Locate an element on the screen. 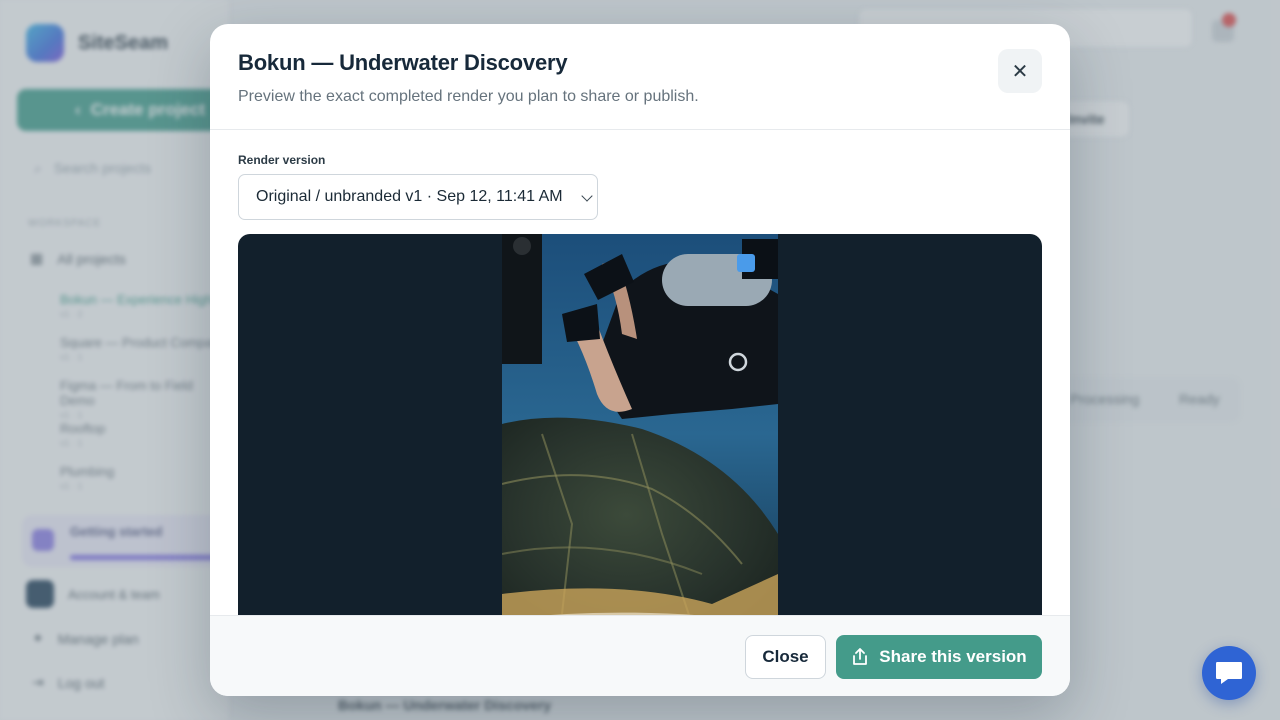  chevron-down-icon is located at coordinates (587, 196).